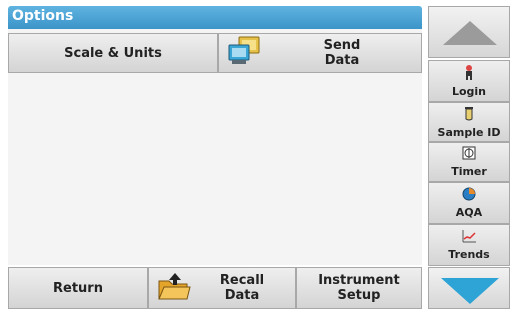 Image resolution: width=516 pixels, height=316 pixels. I want to click on sidebar-item-login: Login, so click(469, 81).